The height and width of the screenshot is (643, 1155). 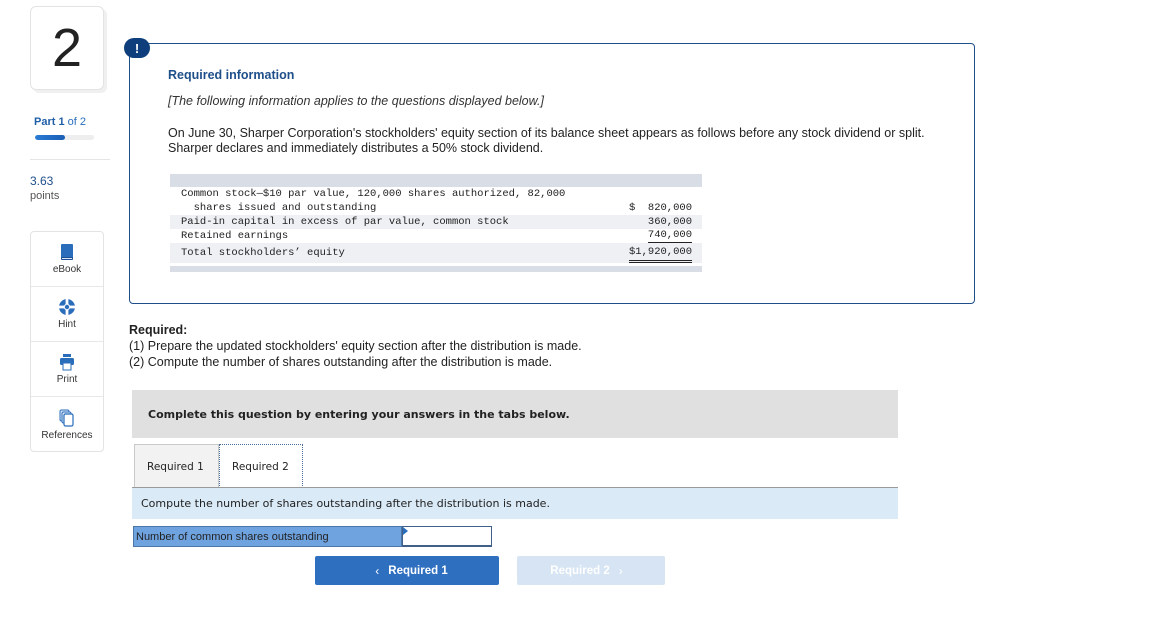 I want to click on tab-required-1: Required 1, so click(x=176, y=466).